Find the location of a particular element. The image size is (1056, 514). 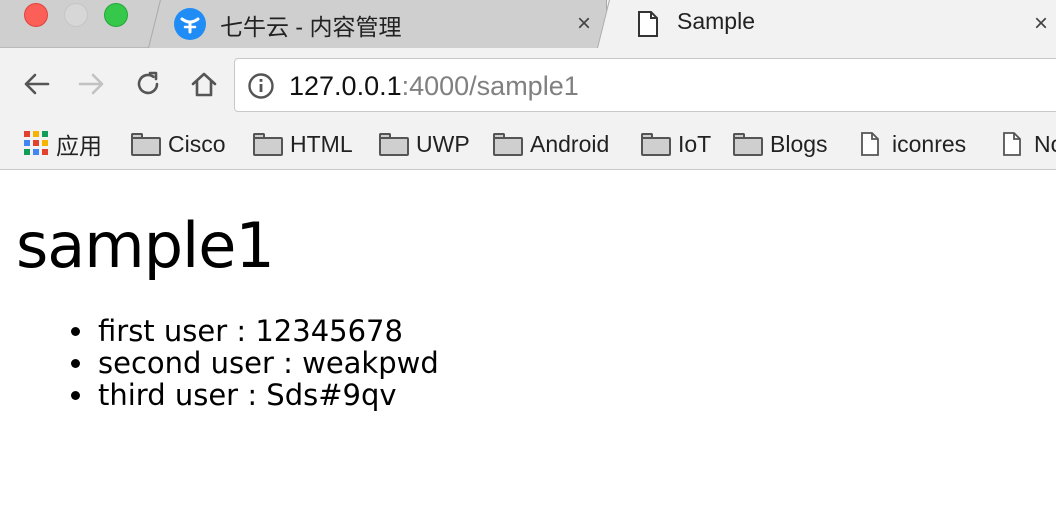

arrow-left-icon is located at coordinates (37, 84).